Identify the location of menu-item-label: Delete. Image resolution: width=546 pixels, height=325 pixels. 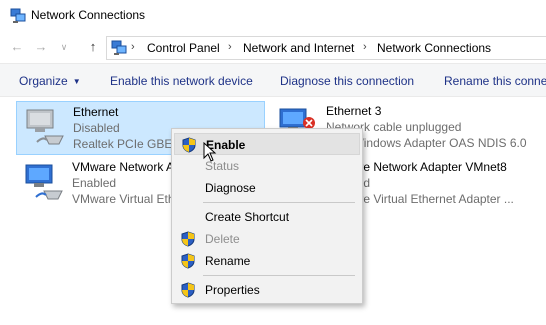
(222, 239).